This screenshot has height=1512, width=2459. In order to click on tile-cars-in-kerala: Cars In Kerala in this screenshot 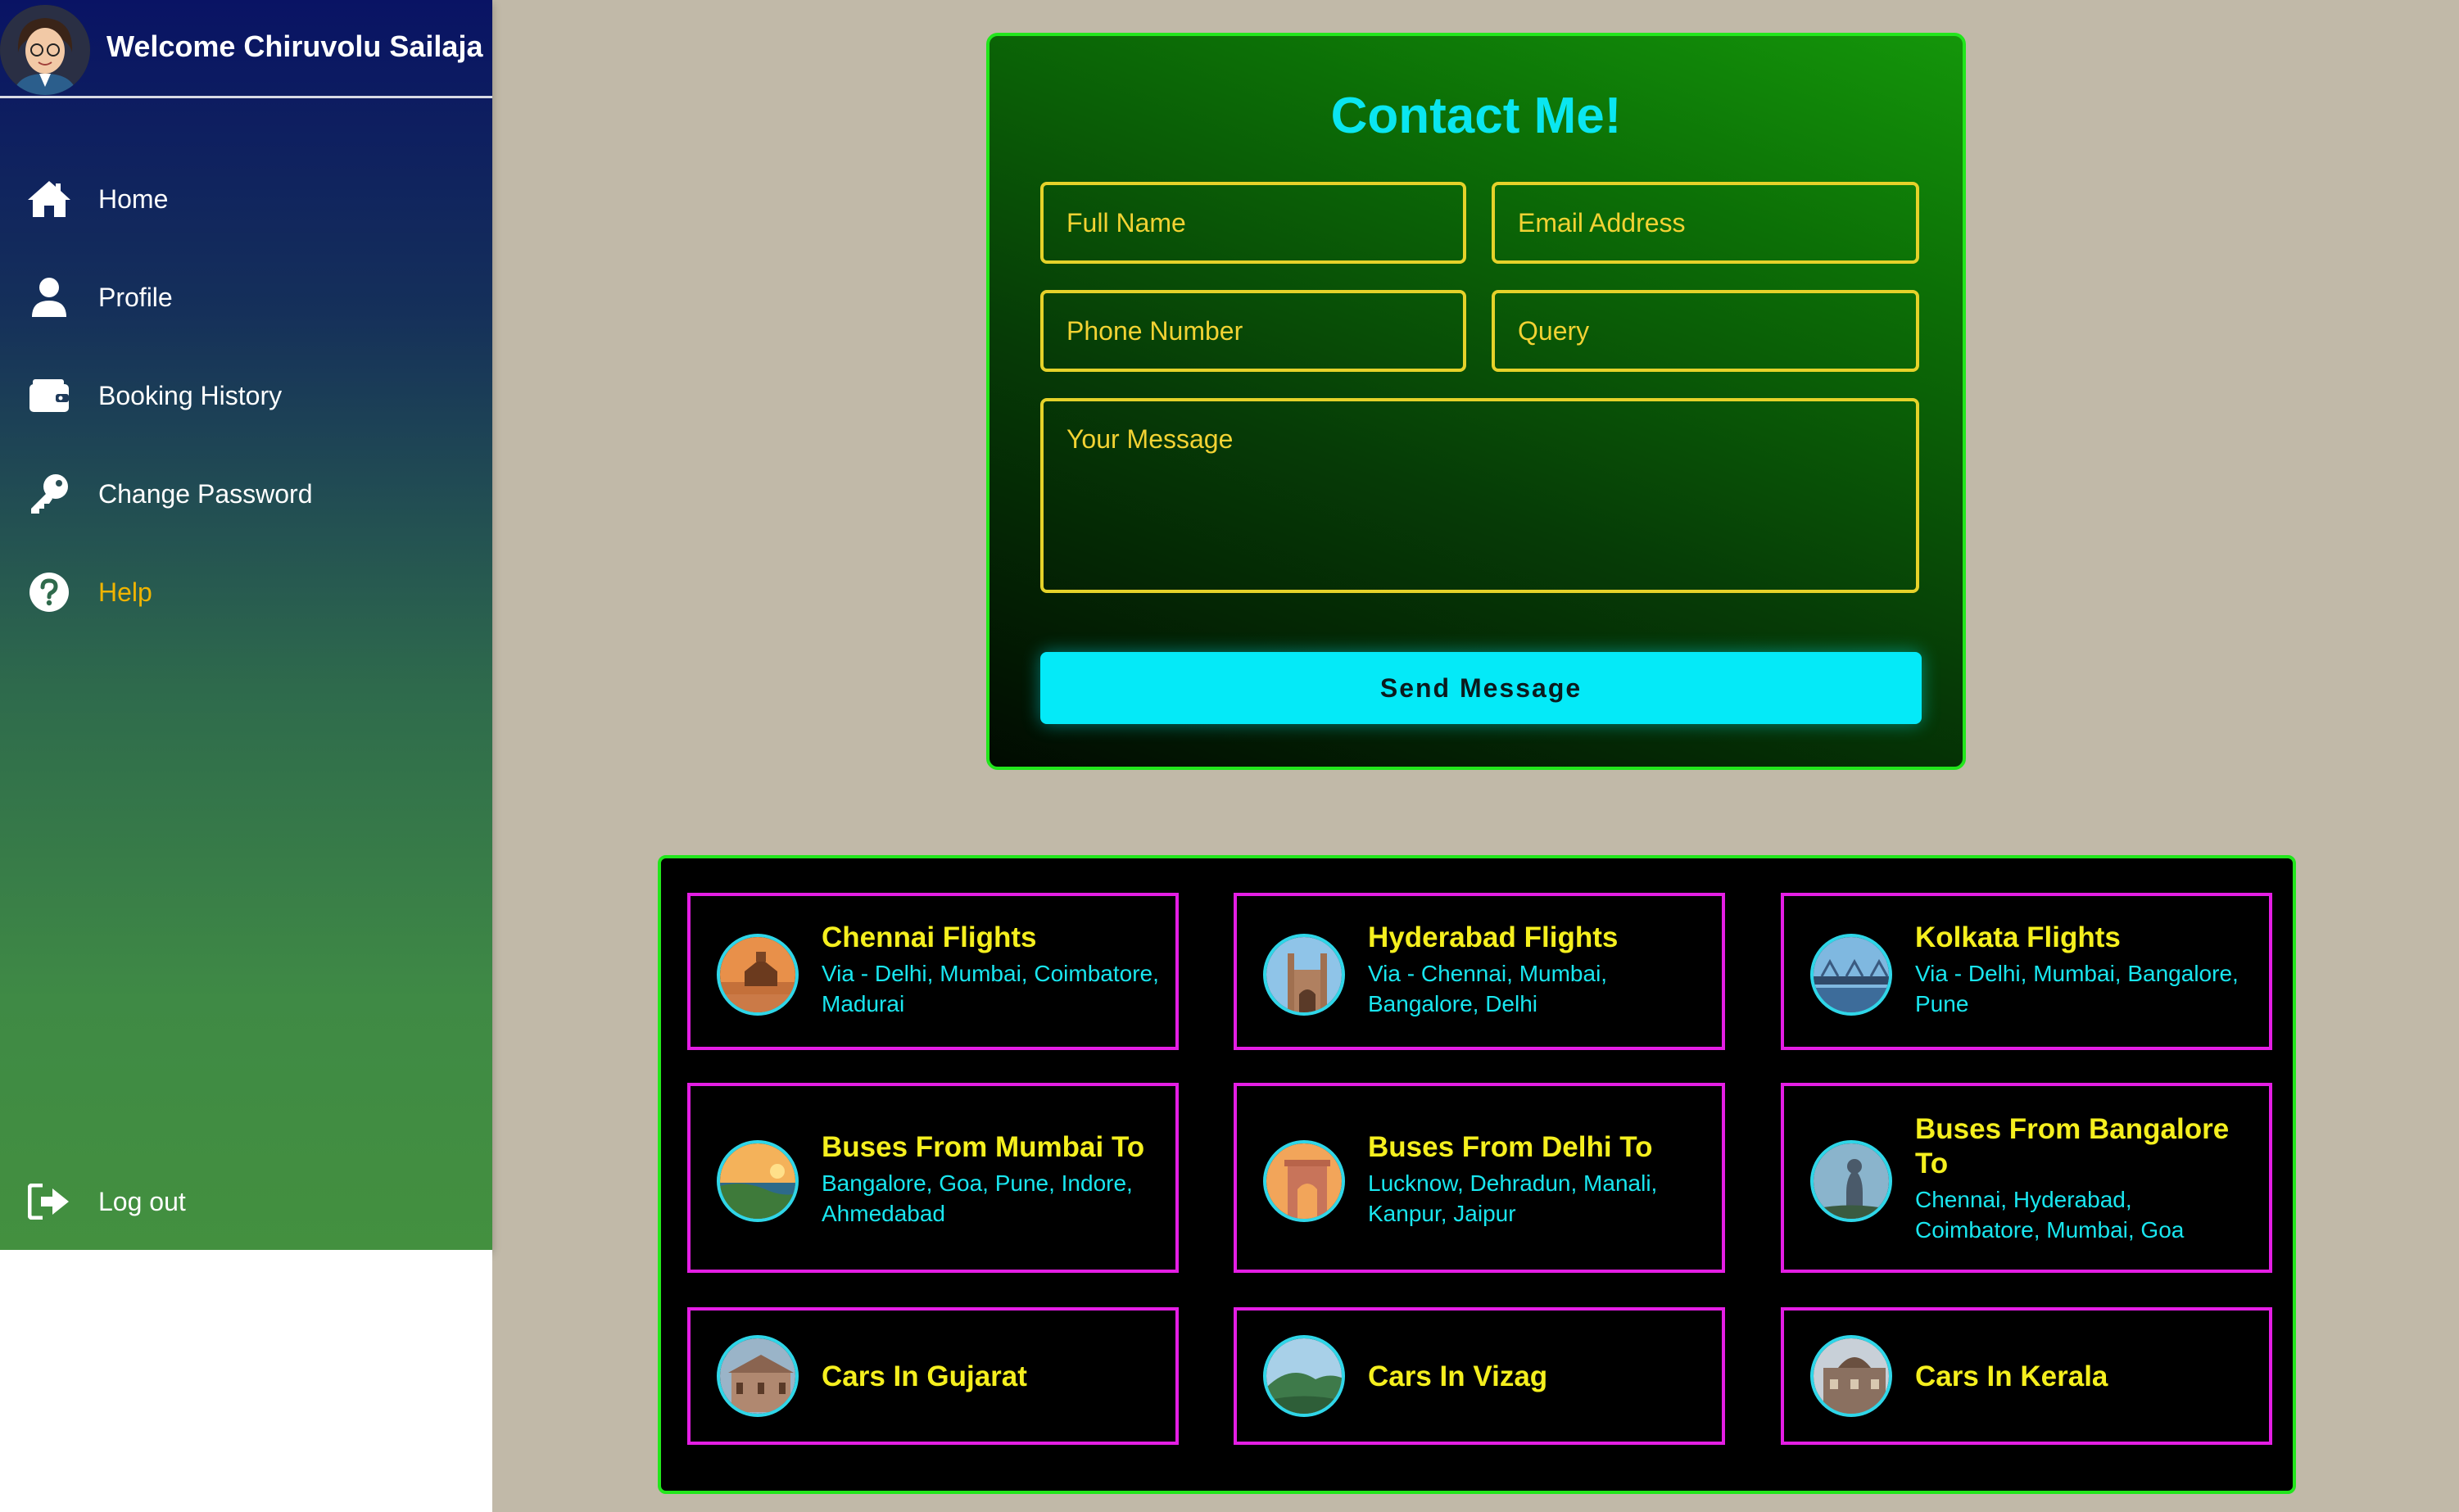, I will do `click(2026, 1376)`.